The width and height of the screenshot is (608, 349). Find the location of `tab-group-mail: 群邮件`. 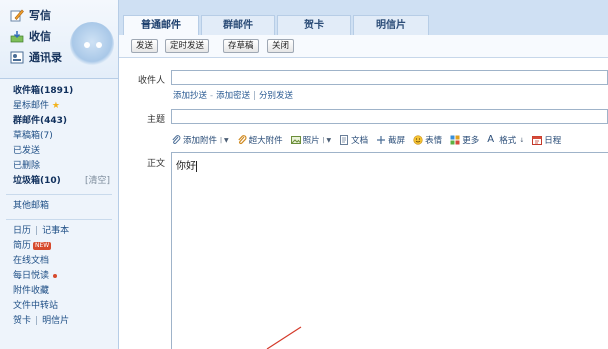

tab-group-mail: 群邮件 is located at coordinates (238, 25).